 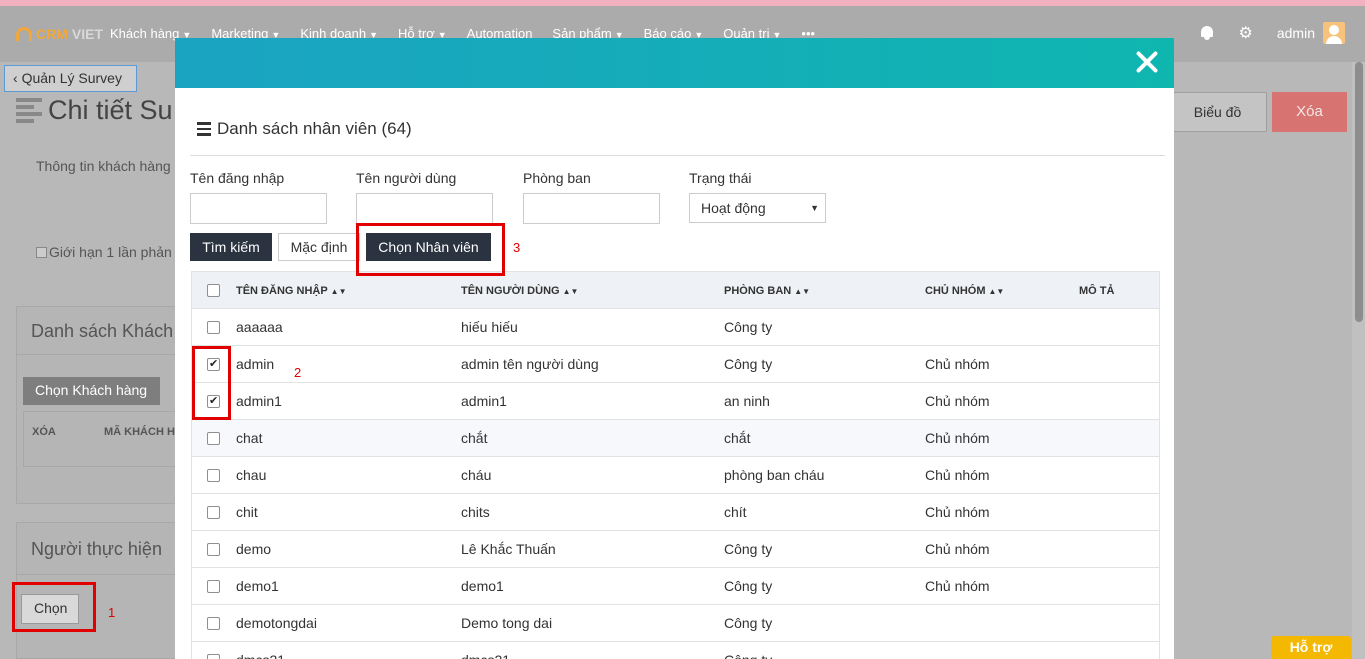 I want to click on default-button: Mặc định, so click(x=319, y=247).